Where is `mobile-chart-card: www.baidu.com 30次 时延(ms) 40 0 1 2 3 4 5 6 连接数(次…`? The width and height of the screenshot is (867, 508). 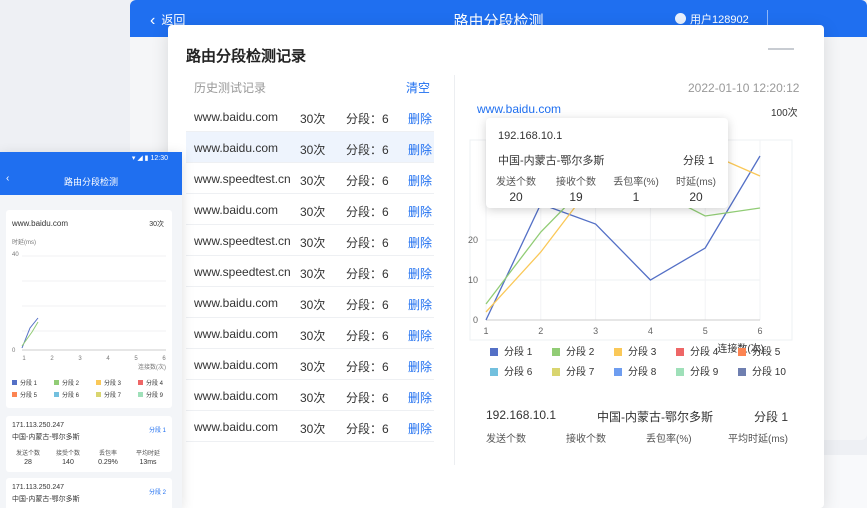
mobile-chart-card: www.baidu.com 30次 时延(ms) 40 0 1 2 3 4 5 6 连接数(次… is located at coordinates (89, 309).